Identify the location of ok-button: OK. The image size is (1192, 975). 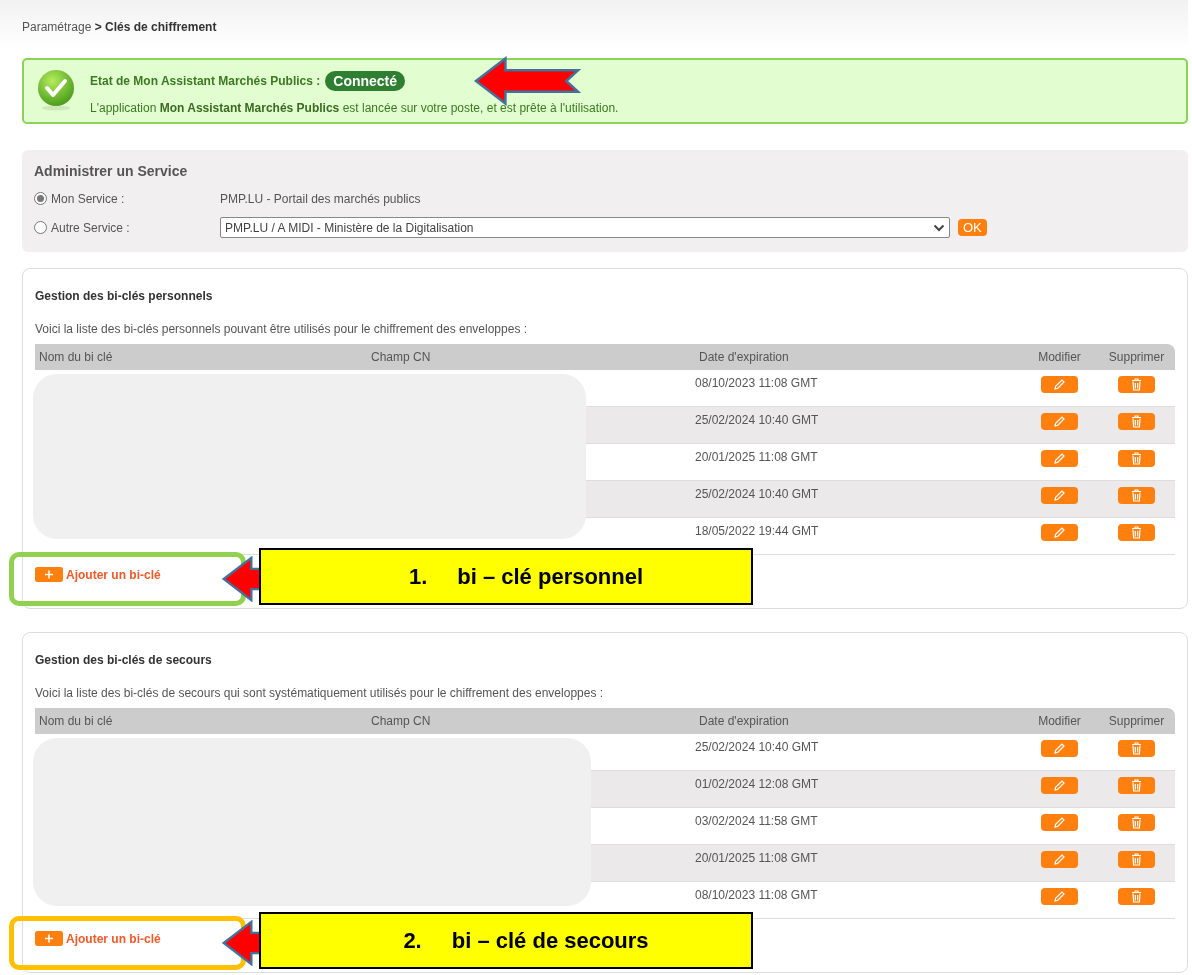
(972, 227).